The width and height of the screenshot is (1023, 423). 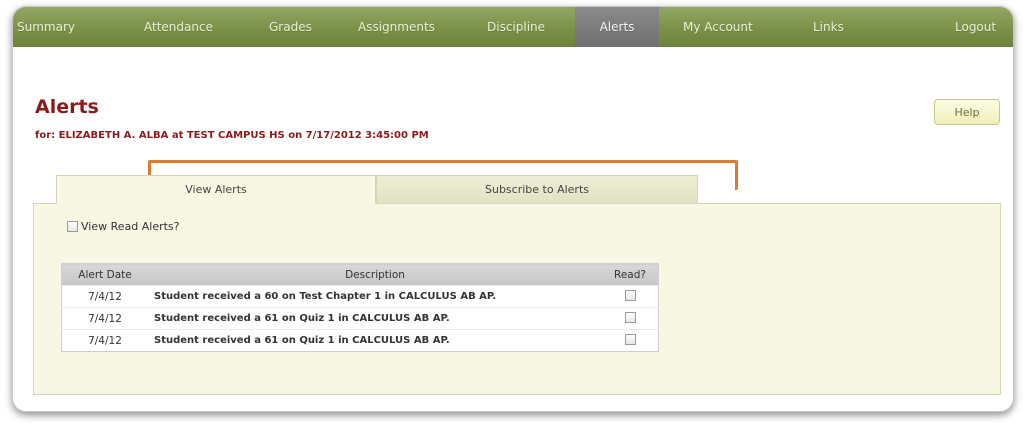 What do you see at coordinates (396, 27) in the screenshot?
I see `nav-item-assignments: Assignments` at bounding box center [396, 27].